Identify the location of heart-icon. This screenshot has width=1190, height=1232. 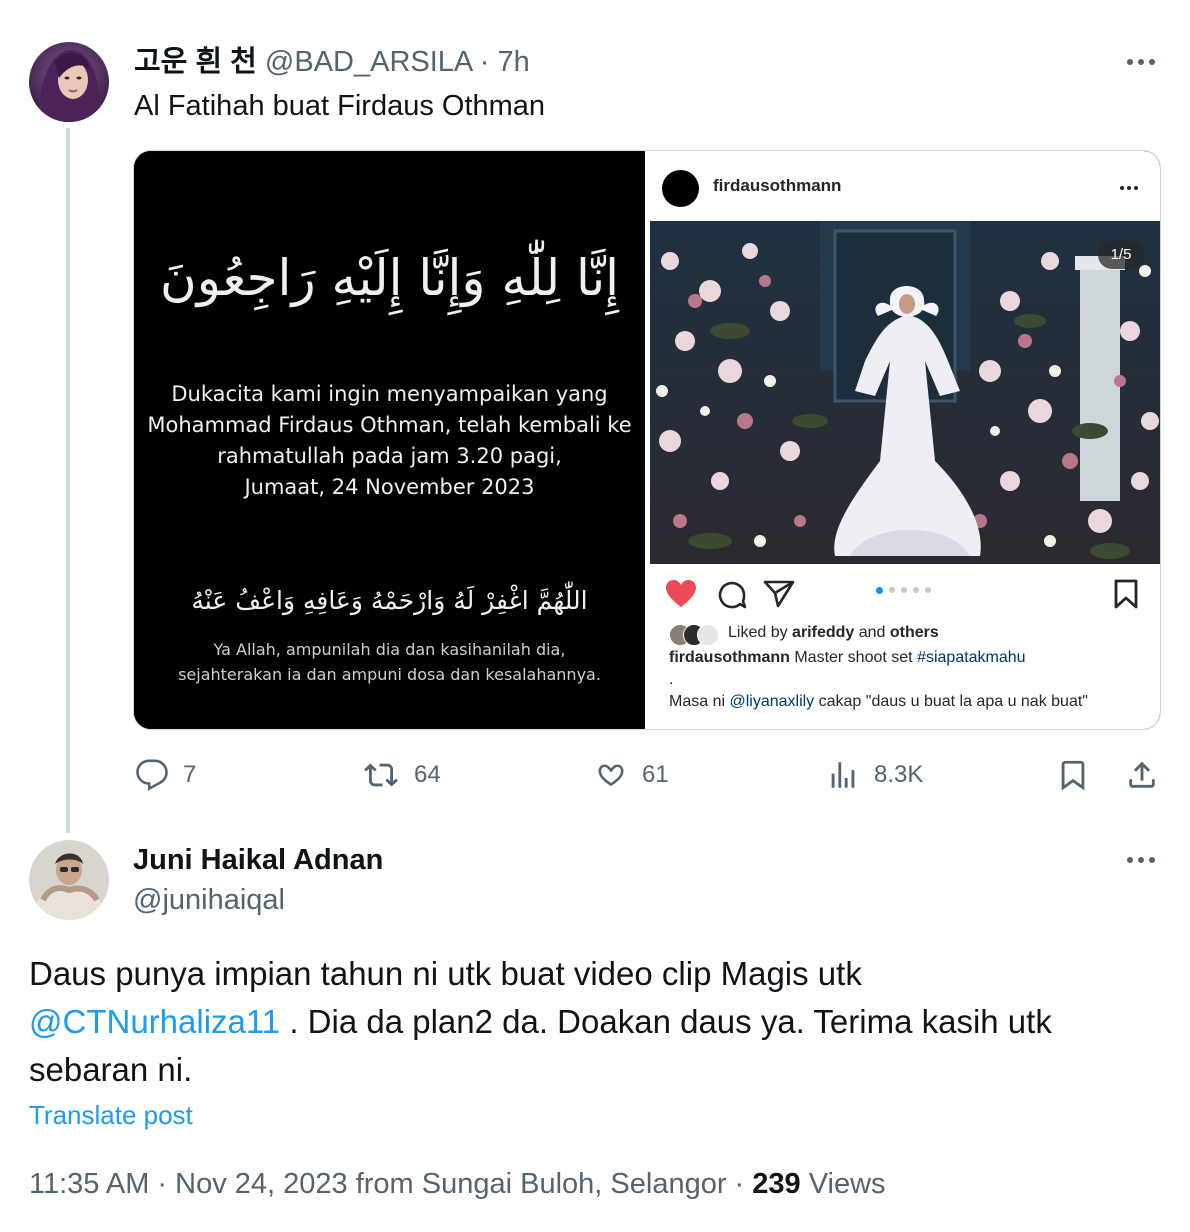
(611, 775).